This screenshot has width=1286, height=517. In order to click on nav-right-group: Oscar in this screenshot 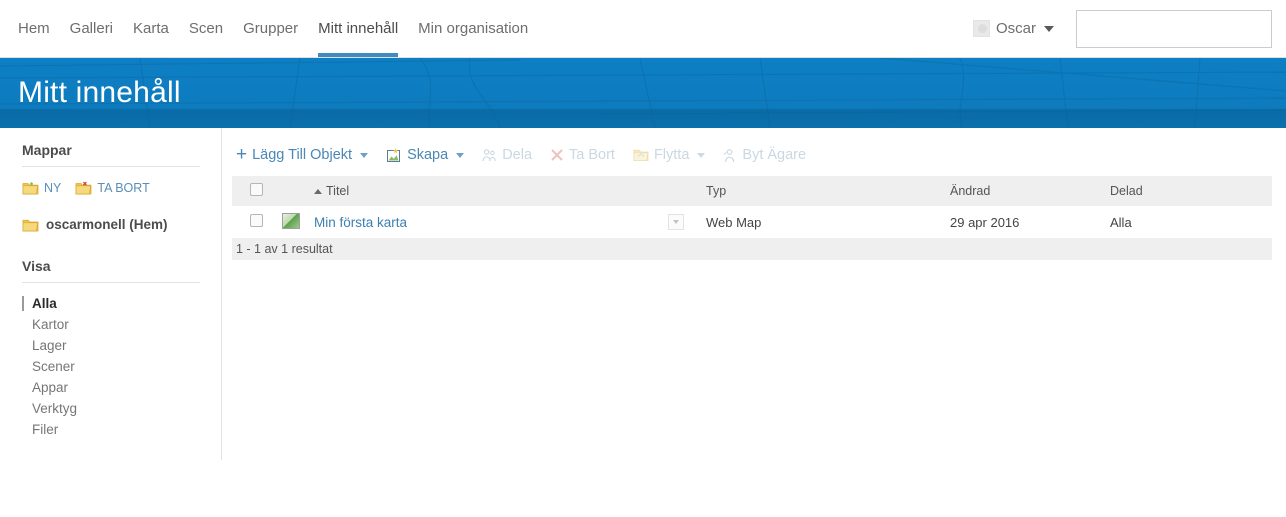, I will do `click(1125, 28)`.